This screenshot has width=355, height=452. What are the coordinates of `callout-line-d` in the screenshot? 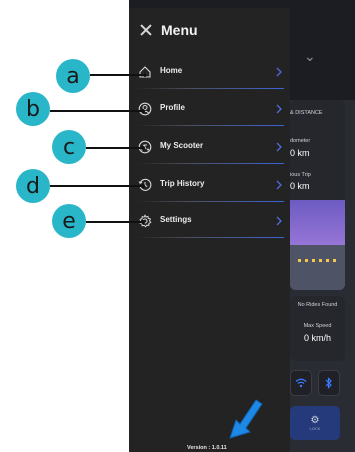 It's located at (97, 186).